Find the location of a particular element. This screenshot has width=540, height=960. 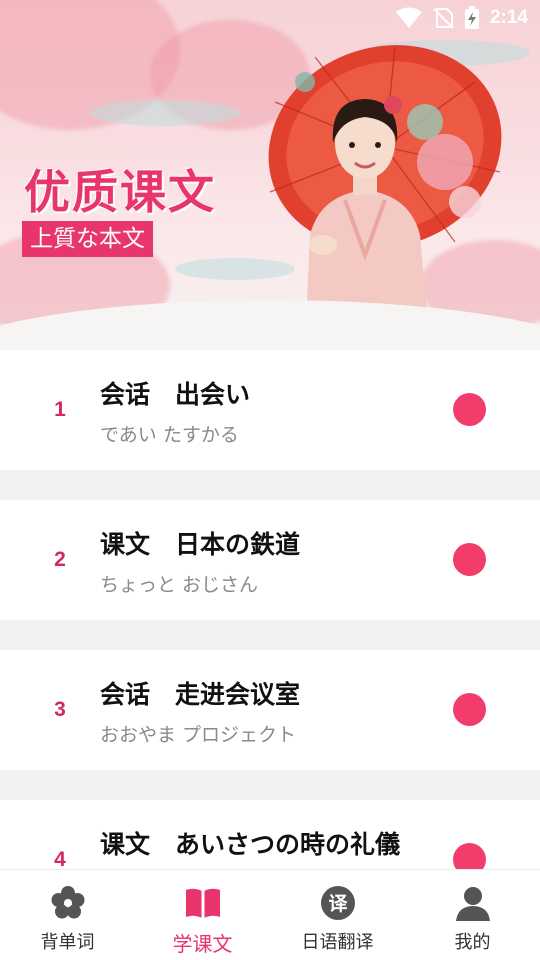

lesson-number: 2 is located at coordinates (60, 559).